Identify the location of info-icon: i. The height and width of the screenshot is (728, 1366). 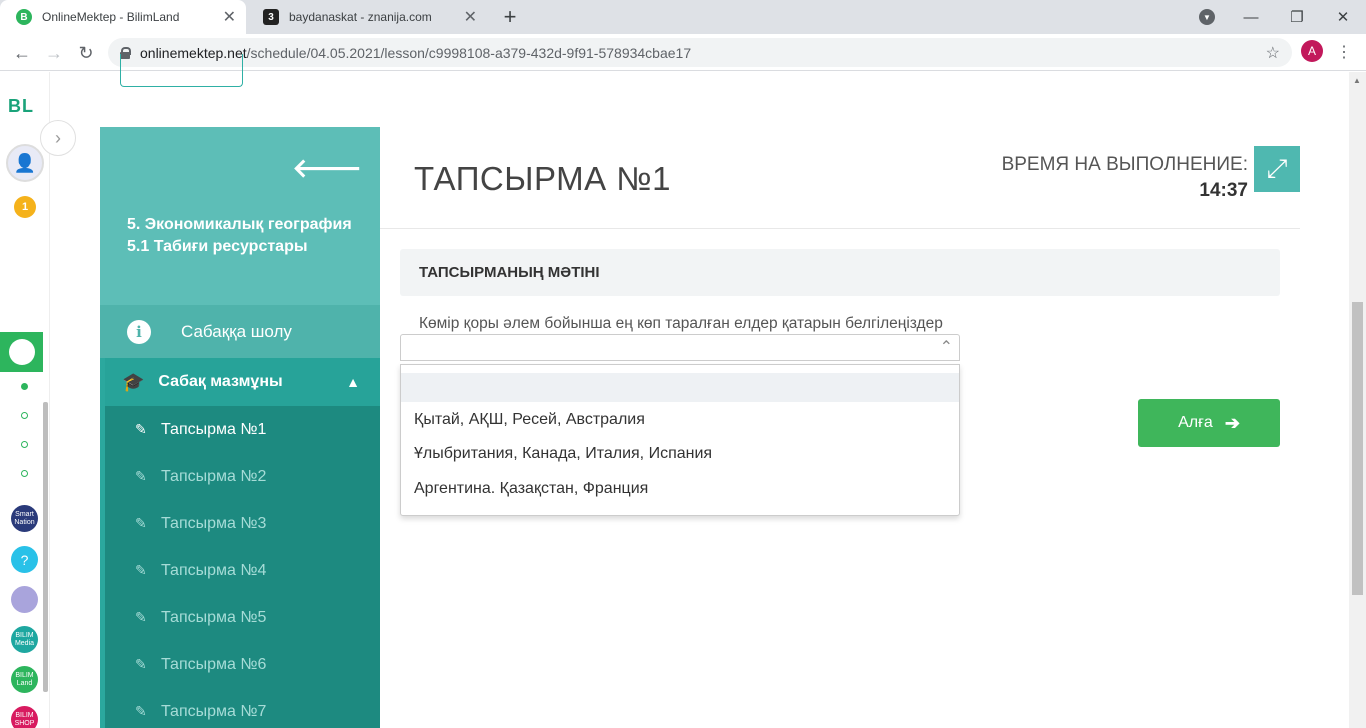
(139, 331).